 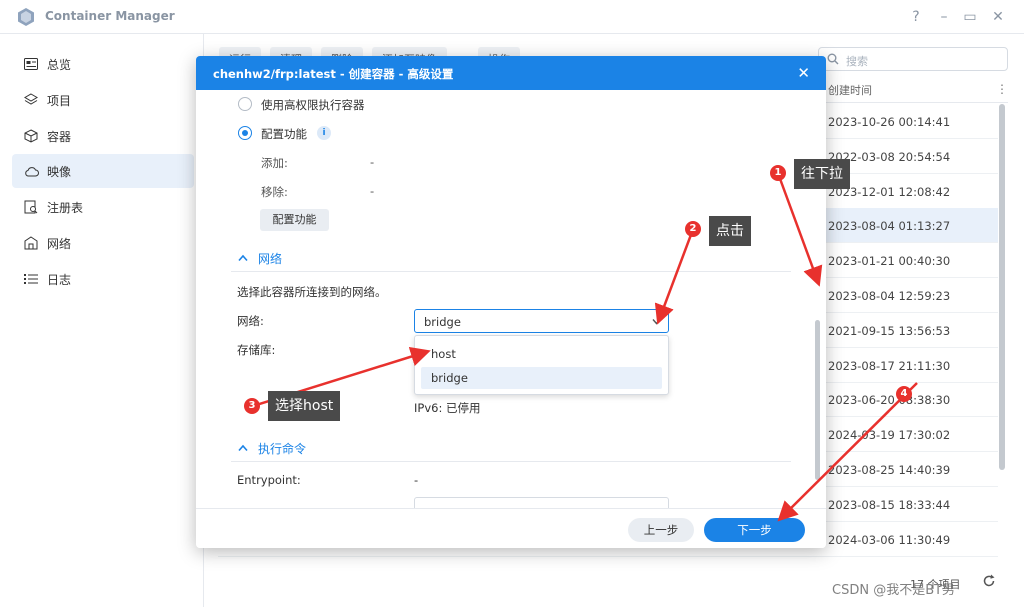 What do you see at coordinates (31, 64) in the screenshot?
I see `overview-icon` at bounding box center [31, 64].